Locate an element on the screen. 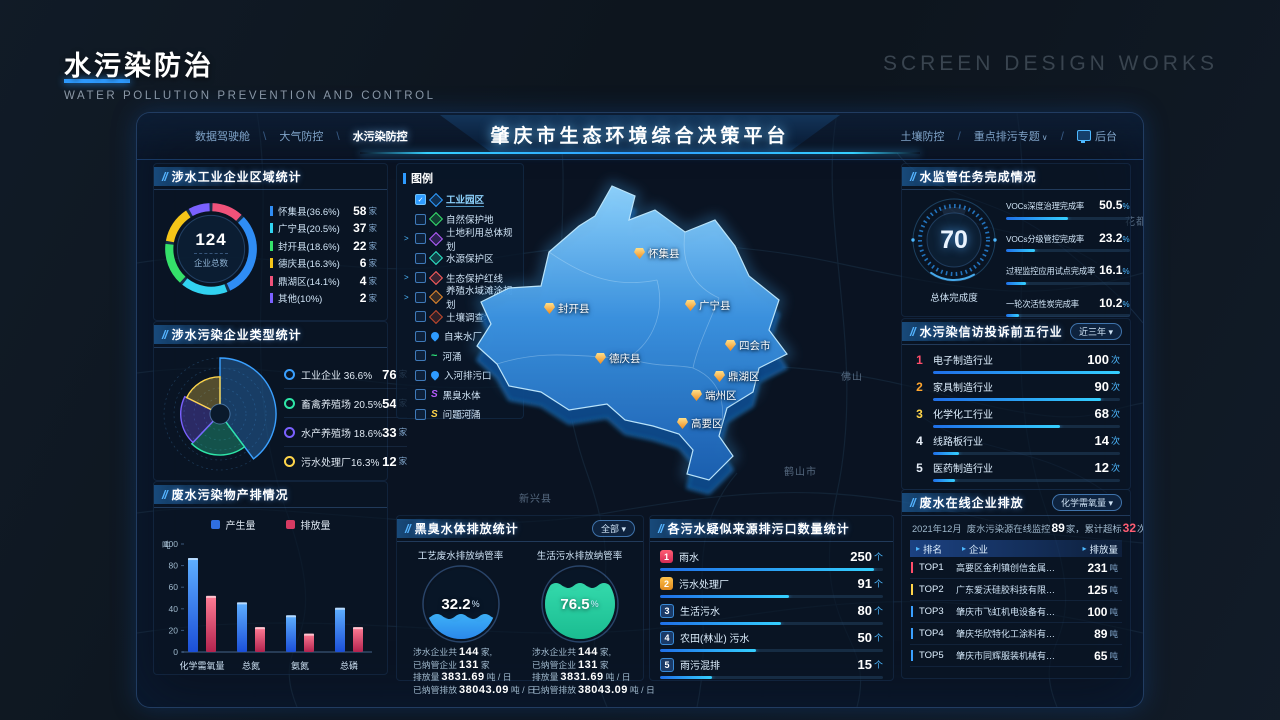 The width and height of the screenshot is (1280, 720). nav-item-air: 大气防控 is located at coordinates (301, 136).